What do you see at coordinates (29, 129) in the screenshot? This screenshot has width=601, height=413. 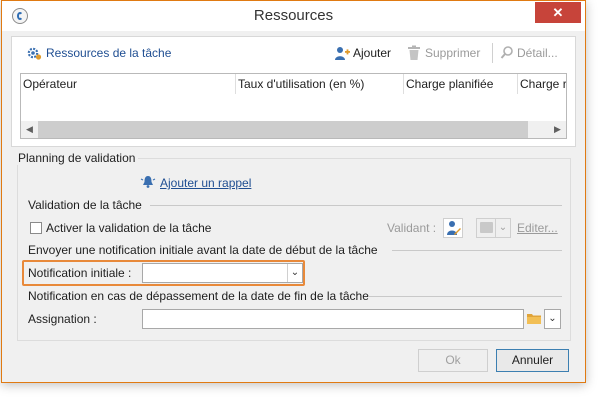 I see `scroll-left-icon: ◀` at bounding box center [29, 129].